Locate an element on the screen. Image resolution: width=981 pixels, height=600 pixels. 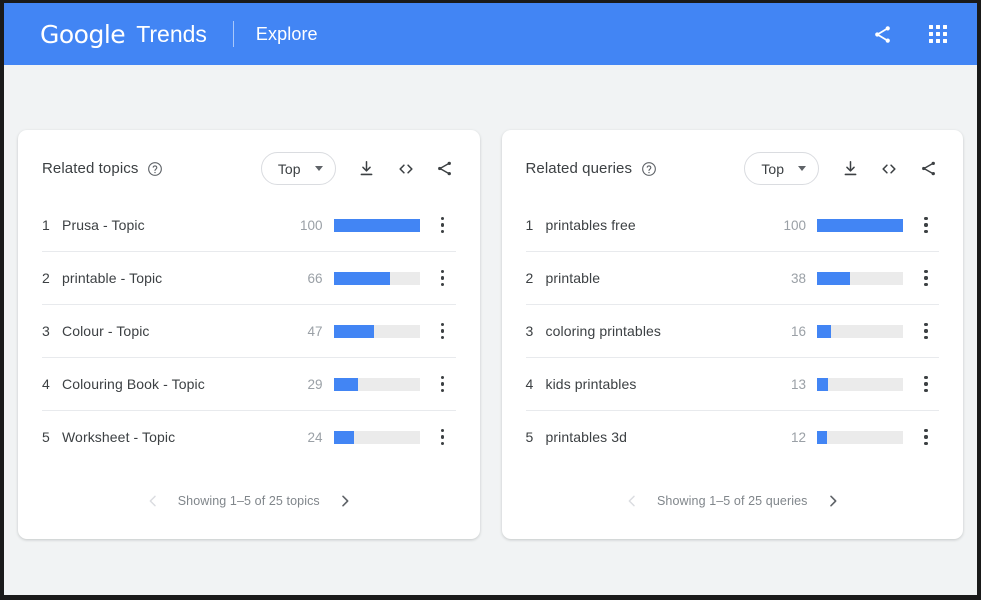
brand-divider is located at coordinates (233, 34).